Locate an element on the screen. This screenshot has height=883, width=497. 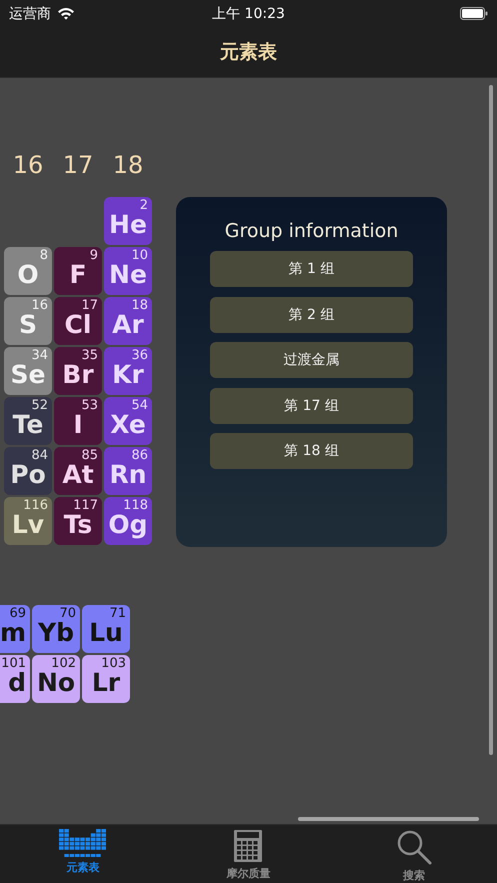
atomic-number: 54 is located at coordinates (139, 405).